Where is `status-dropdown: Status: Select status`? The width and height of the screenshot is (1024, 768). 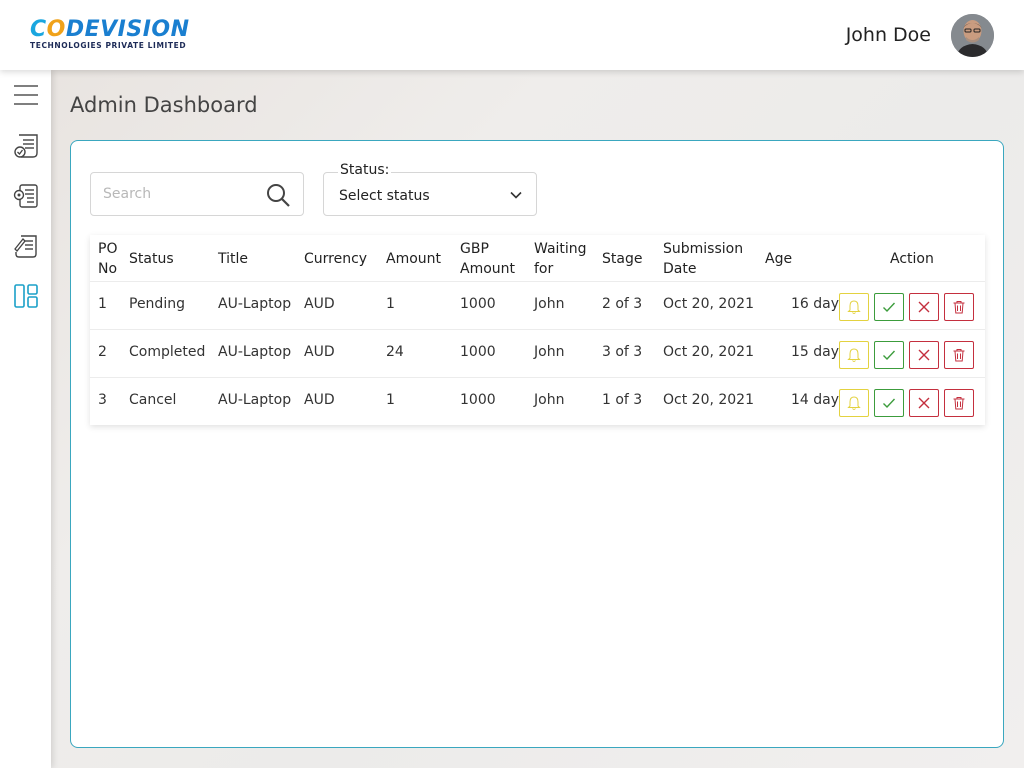 status-dropdown: Status: Select status is located at coordinates (430, 189).